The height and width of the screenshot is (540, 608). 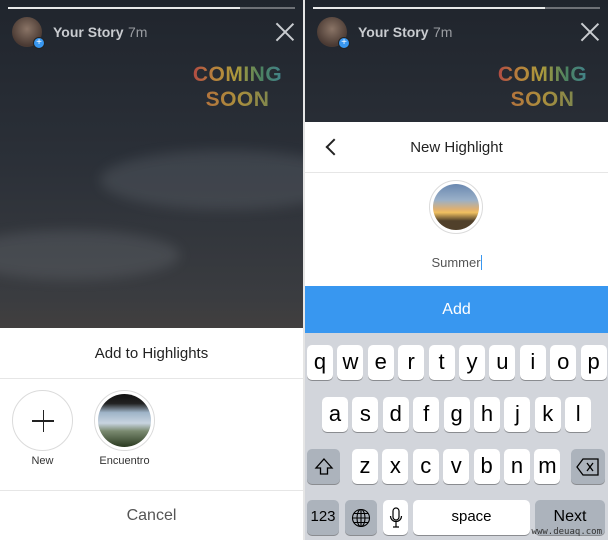 I want to click on watermark: www.deuaq.com, so click(x=566, y=532).